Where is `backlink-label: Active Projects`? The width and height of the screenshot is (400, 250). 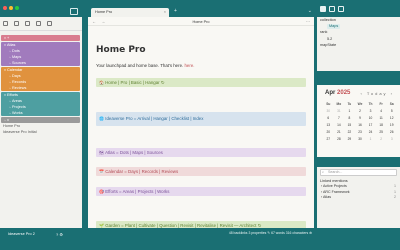
backlink-label: Active Projects is located at coordinates (335, 186).